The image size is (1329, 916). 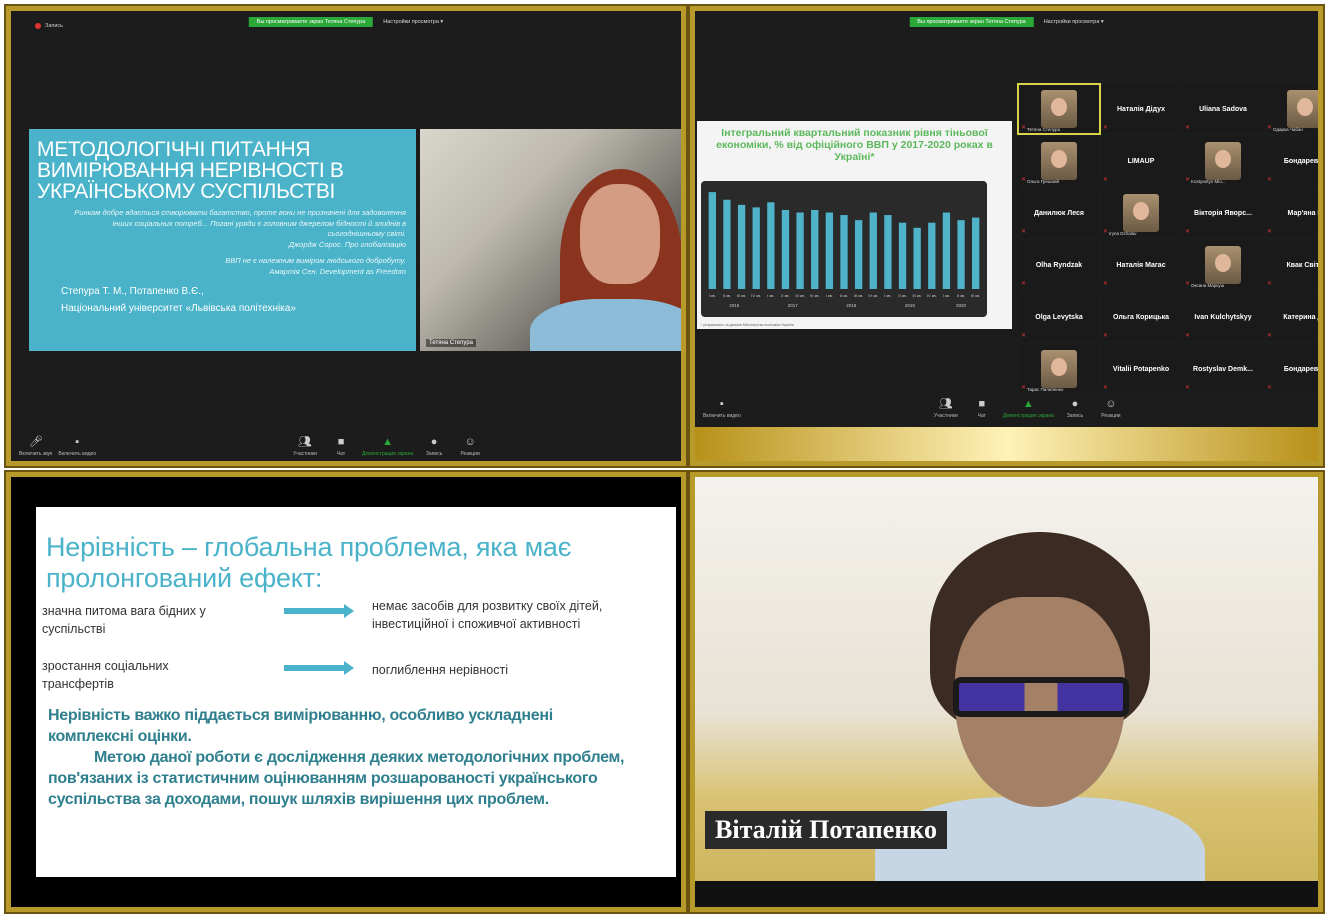 I want to click on participant-tile: Olha Ryndzak ✕, so click(x=1059, y=265).